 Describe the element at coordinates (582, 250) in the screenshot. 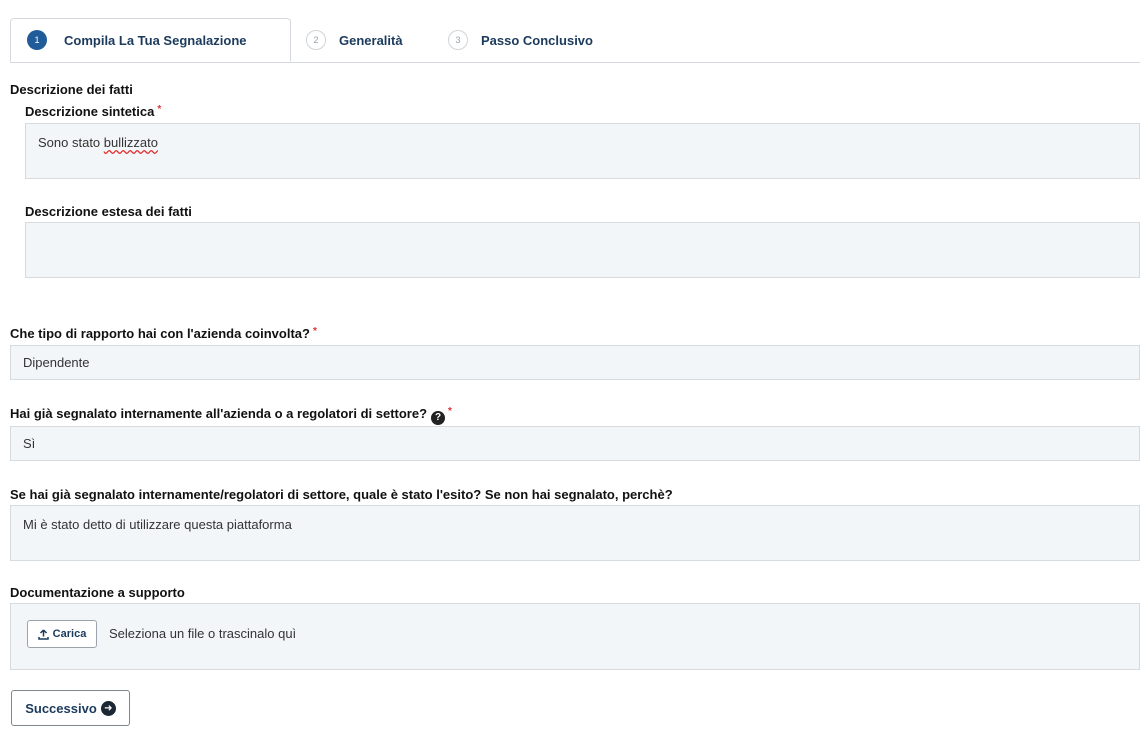

I see `long-description-textarea` at that location.